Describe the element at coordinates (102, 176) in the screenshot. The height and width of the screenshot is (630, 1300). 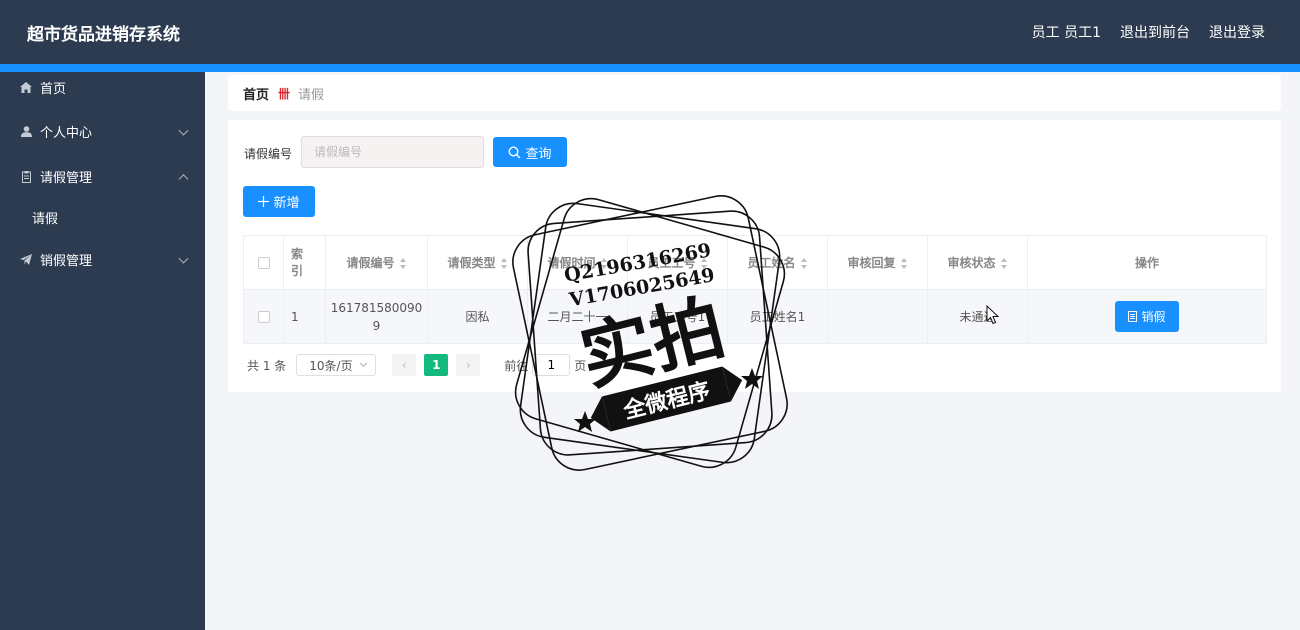
I see `sidebar-item-leave-management: 请假管理` at that location.